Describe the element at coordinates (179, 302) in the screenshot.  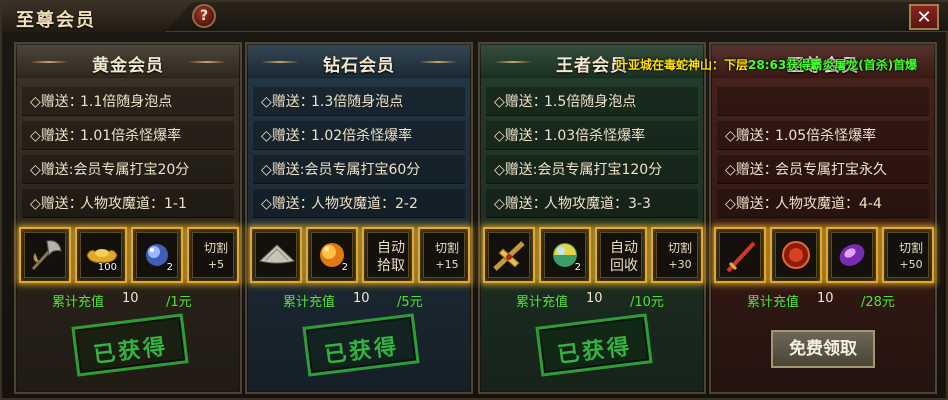
I see `recharge-target: /1元` at that location.